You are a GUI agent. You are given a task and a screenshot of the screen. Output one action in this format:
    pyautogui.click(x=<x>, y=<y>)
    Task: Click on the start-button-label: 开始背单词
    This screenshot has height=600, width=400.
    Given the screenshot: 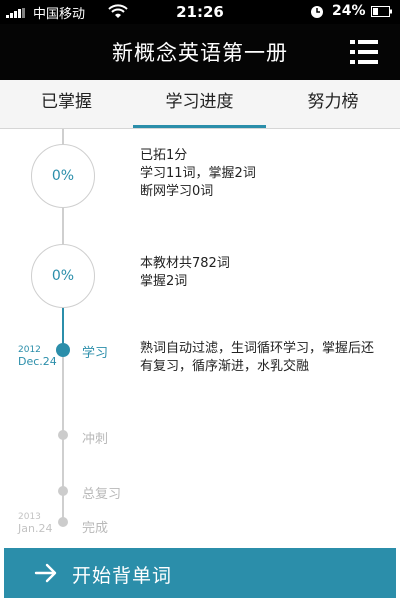 What is the action you would take?
    pyautogui.click(x=122, y=576)
    